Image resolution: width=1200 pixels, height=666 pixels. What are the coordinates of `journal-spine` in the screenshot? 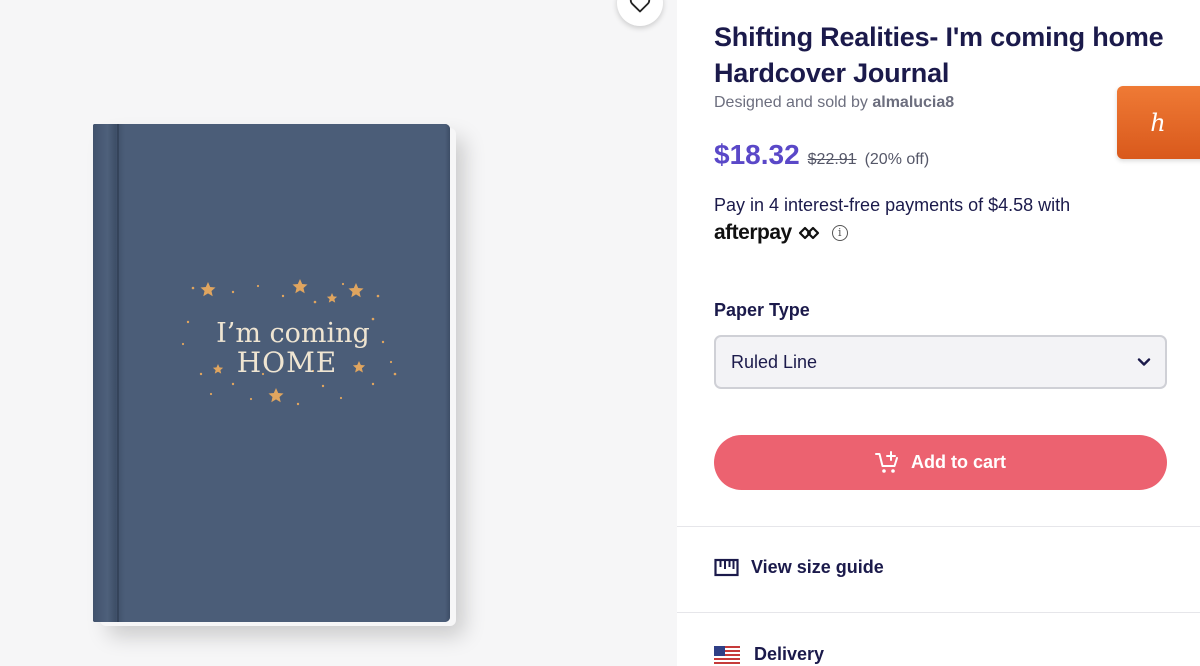 It's located at (109, 373).